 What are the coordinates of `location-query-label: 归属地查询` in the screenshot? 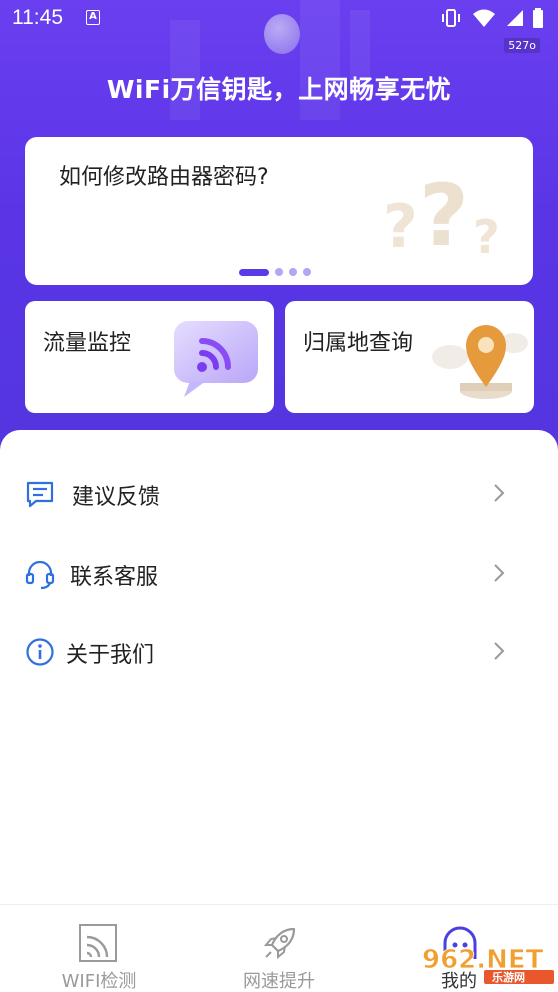 It's located at (358, 343).